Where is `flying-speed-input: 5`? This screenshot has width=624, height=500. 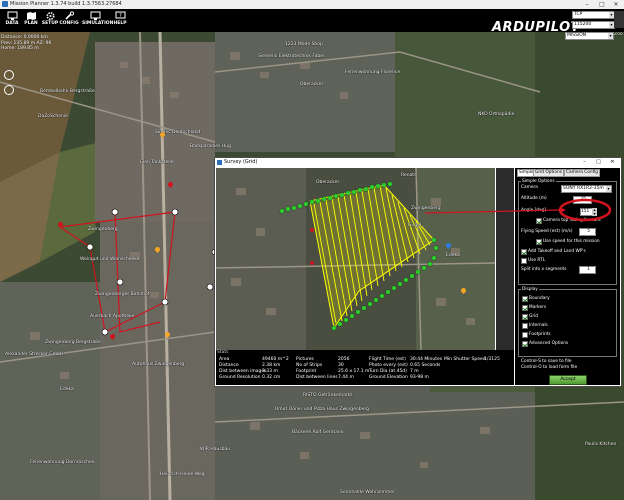 flying-speed-input: 5 is located at coordinates (587, 232).